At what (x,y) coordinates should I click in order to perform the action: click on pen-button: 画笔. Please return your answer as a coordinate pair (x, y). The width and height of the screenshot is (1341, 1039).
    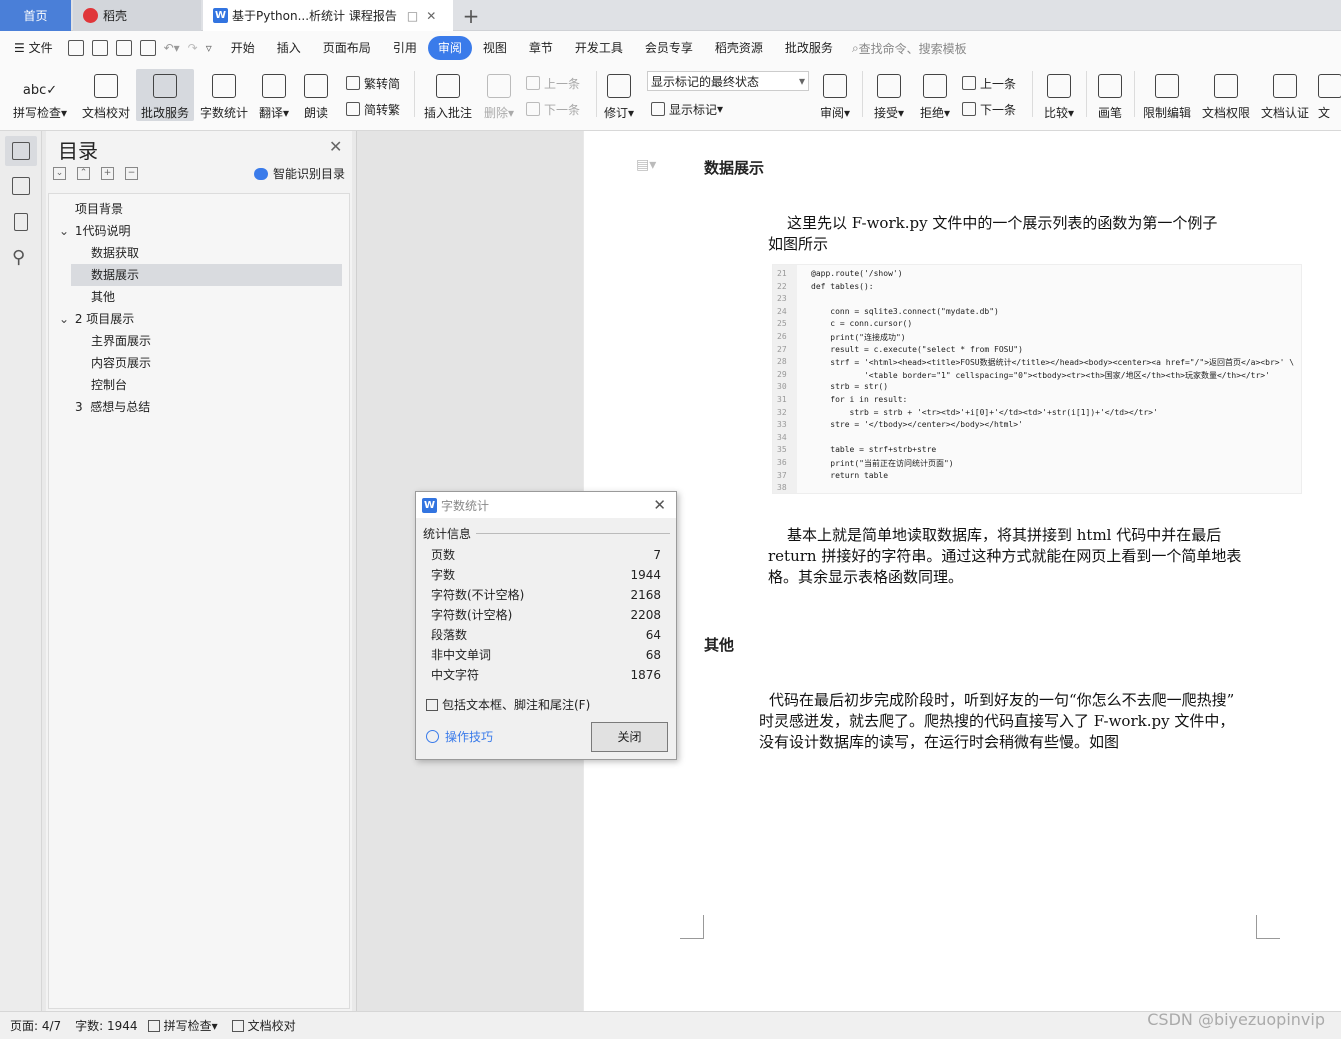
    Looking at the image, I should click on (1110, 95).